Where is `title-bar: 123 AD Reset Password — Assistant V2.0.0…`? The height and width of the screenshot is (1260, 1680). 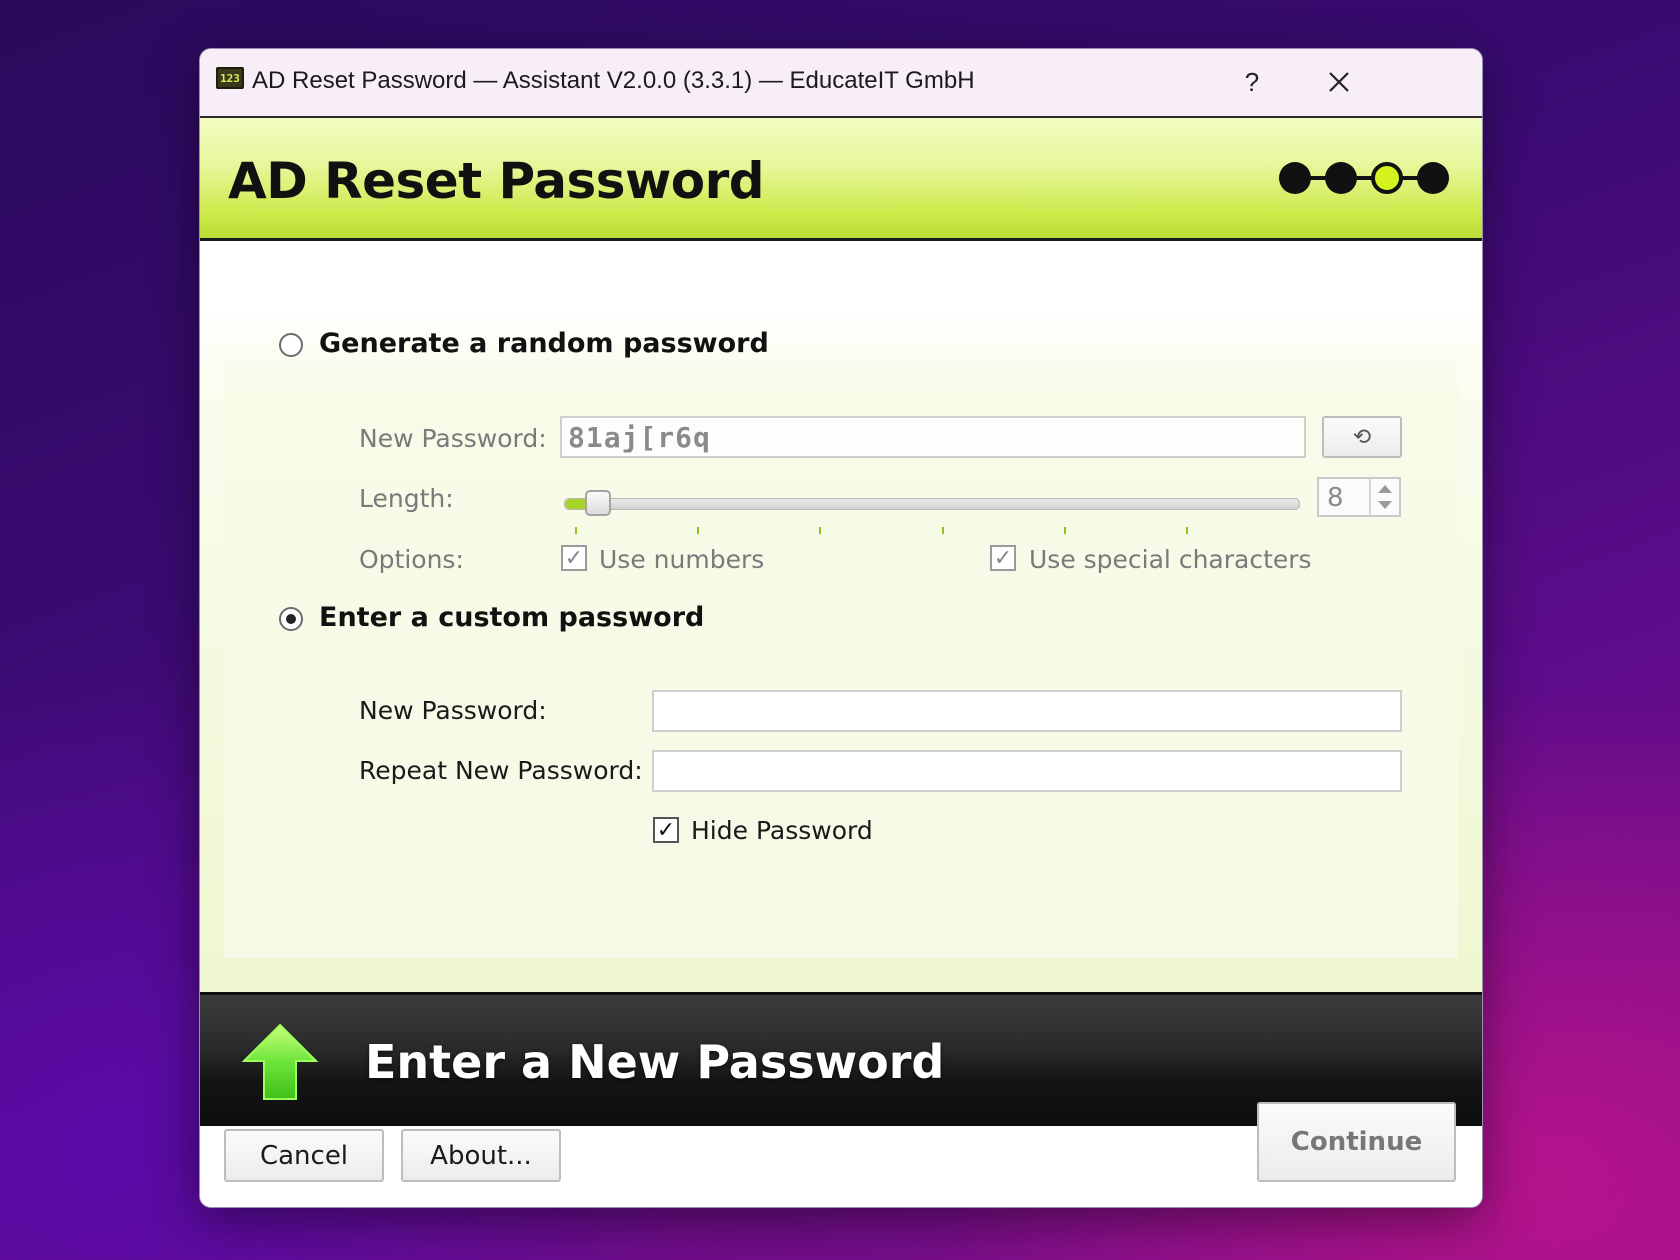 title-bar: 123 AD Reset Password — Assistant V2.0.0… is located at coordinates (841, 83).